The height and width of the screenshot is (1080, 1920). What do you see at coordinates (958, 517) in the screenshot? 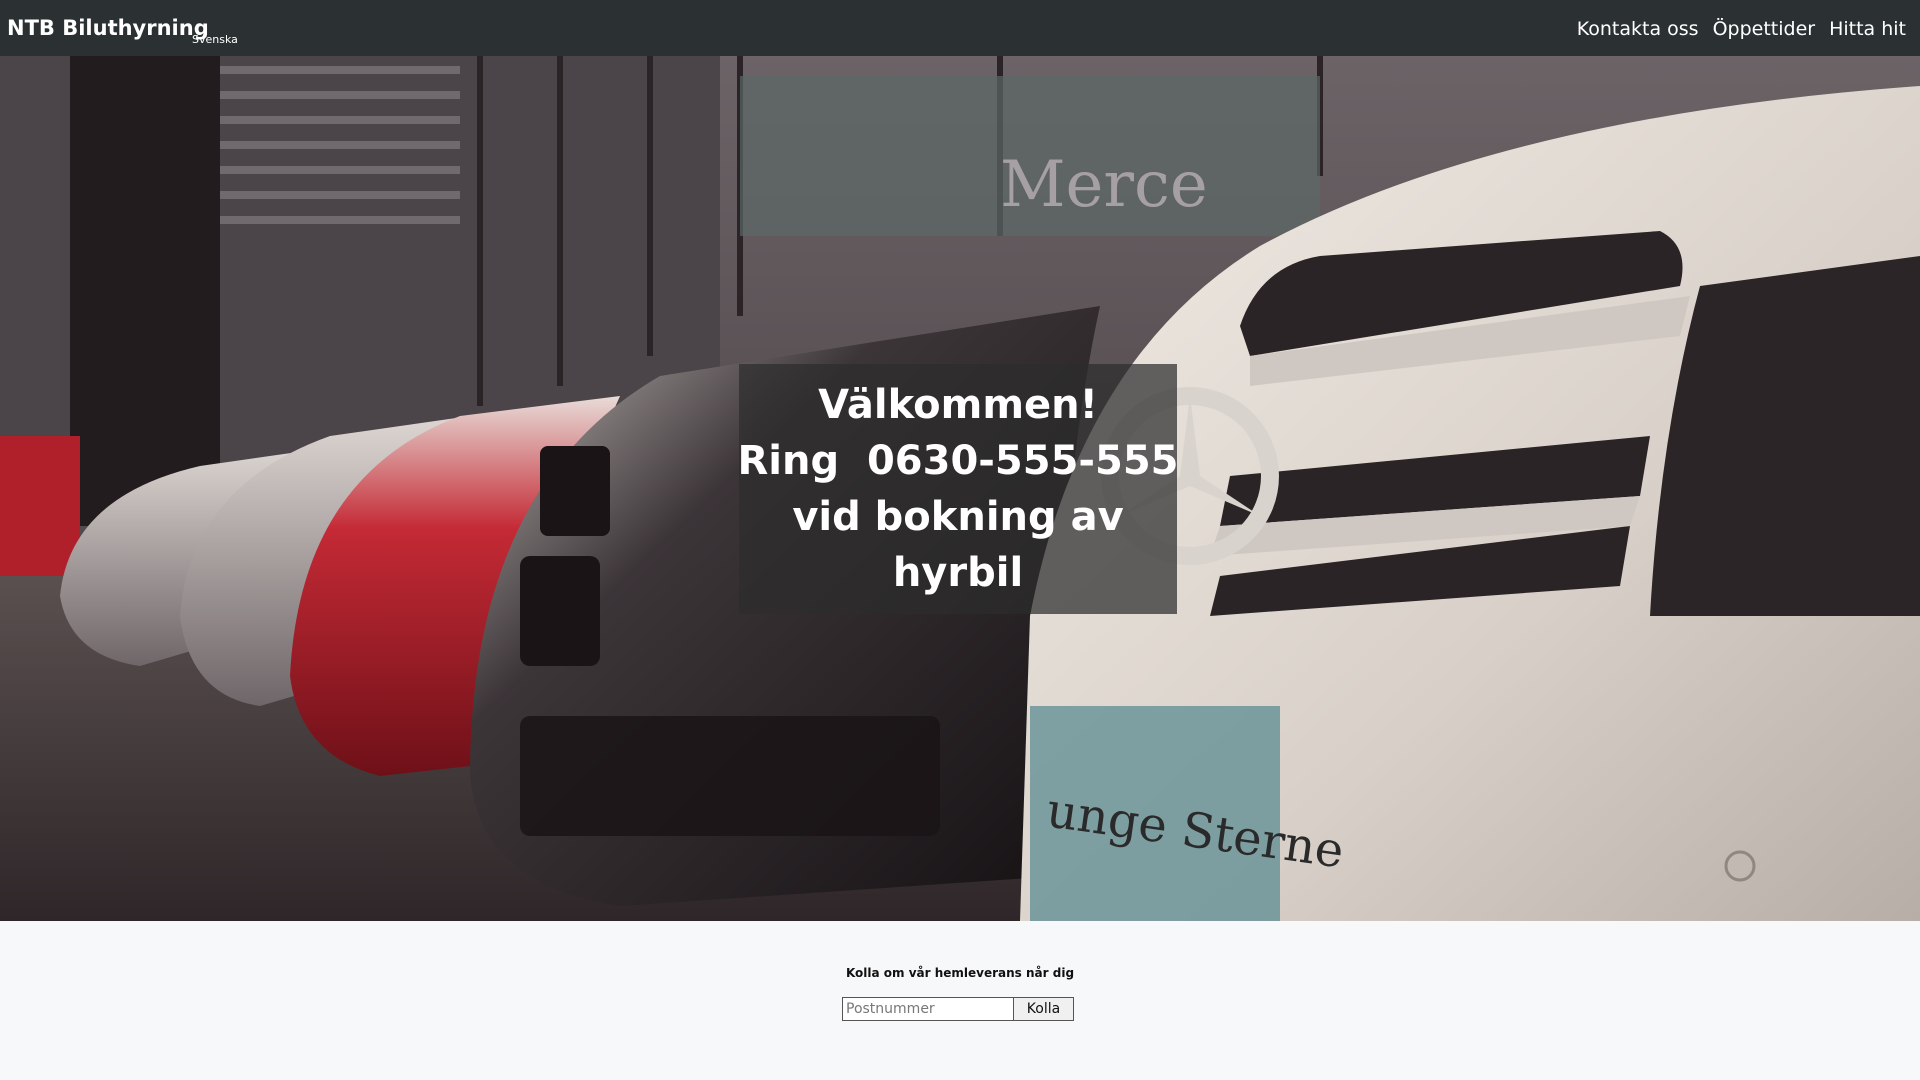
I see `welcome-line-3: vid bokning av` at bounding box center [958, 517].